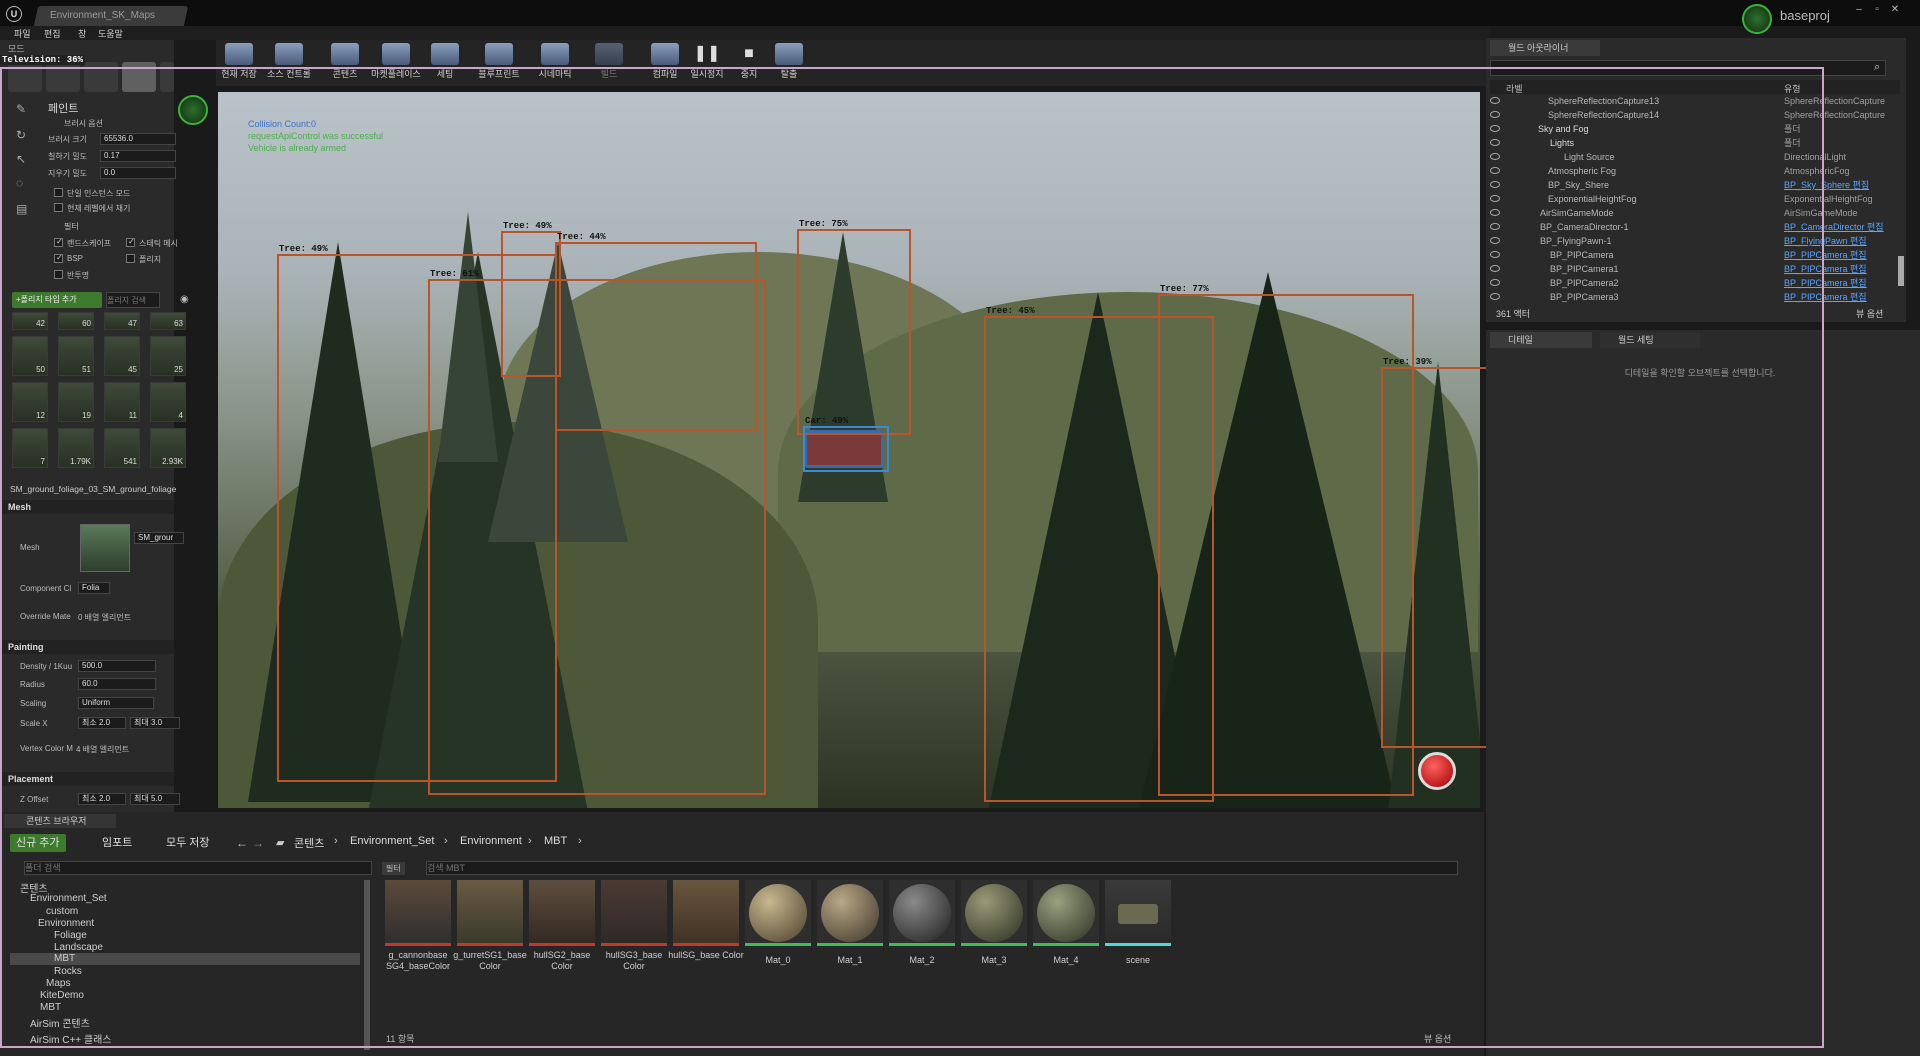 The image size is (1920, 1056). Describe the element at coordinates (1895, 10) in the screenshot. I see `close-icon: ✕` at that location.